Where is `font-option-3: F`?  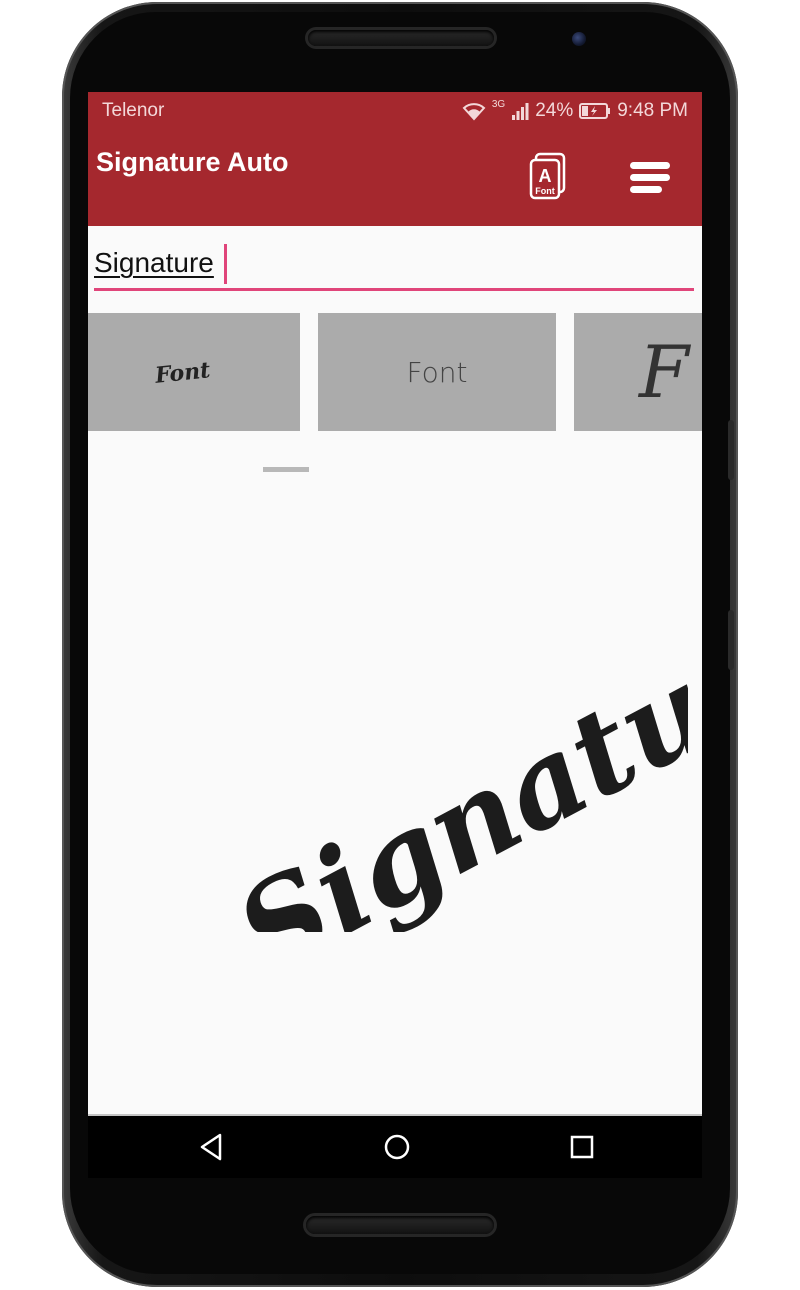 font-option-3: F is located at coordinates (638, 372).